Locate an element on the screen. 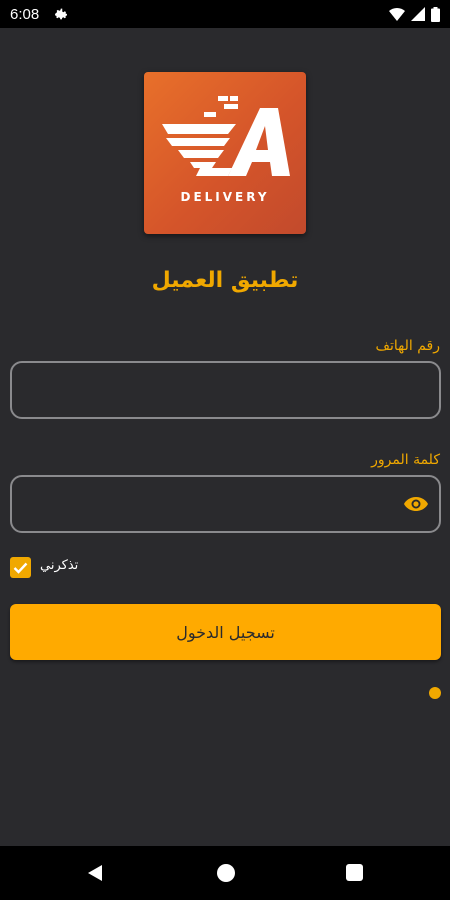 The height and width of the screenshot is (900, 450). signal-icon is located at coordinates (418, 14).